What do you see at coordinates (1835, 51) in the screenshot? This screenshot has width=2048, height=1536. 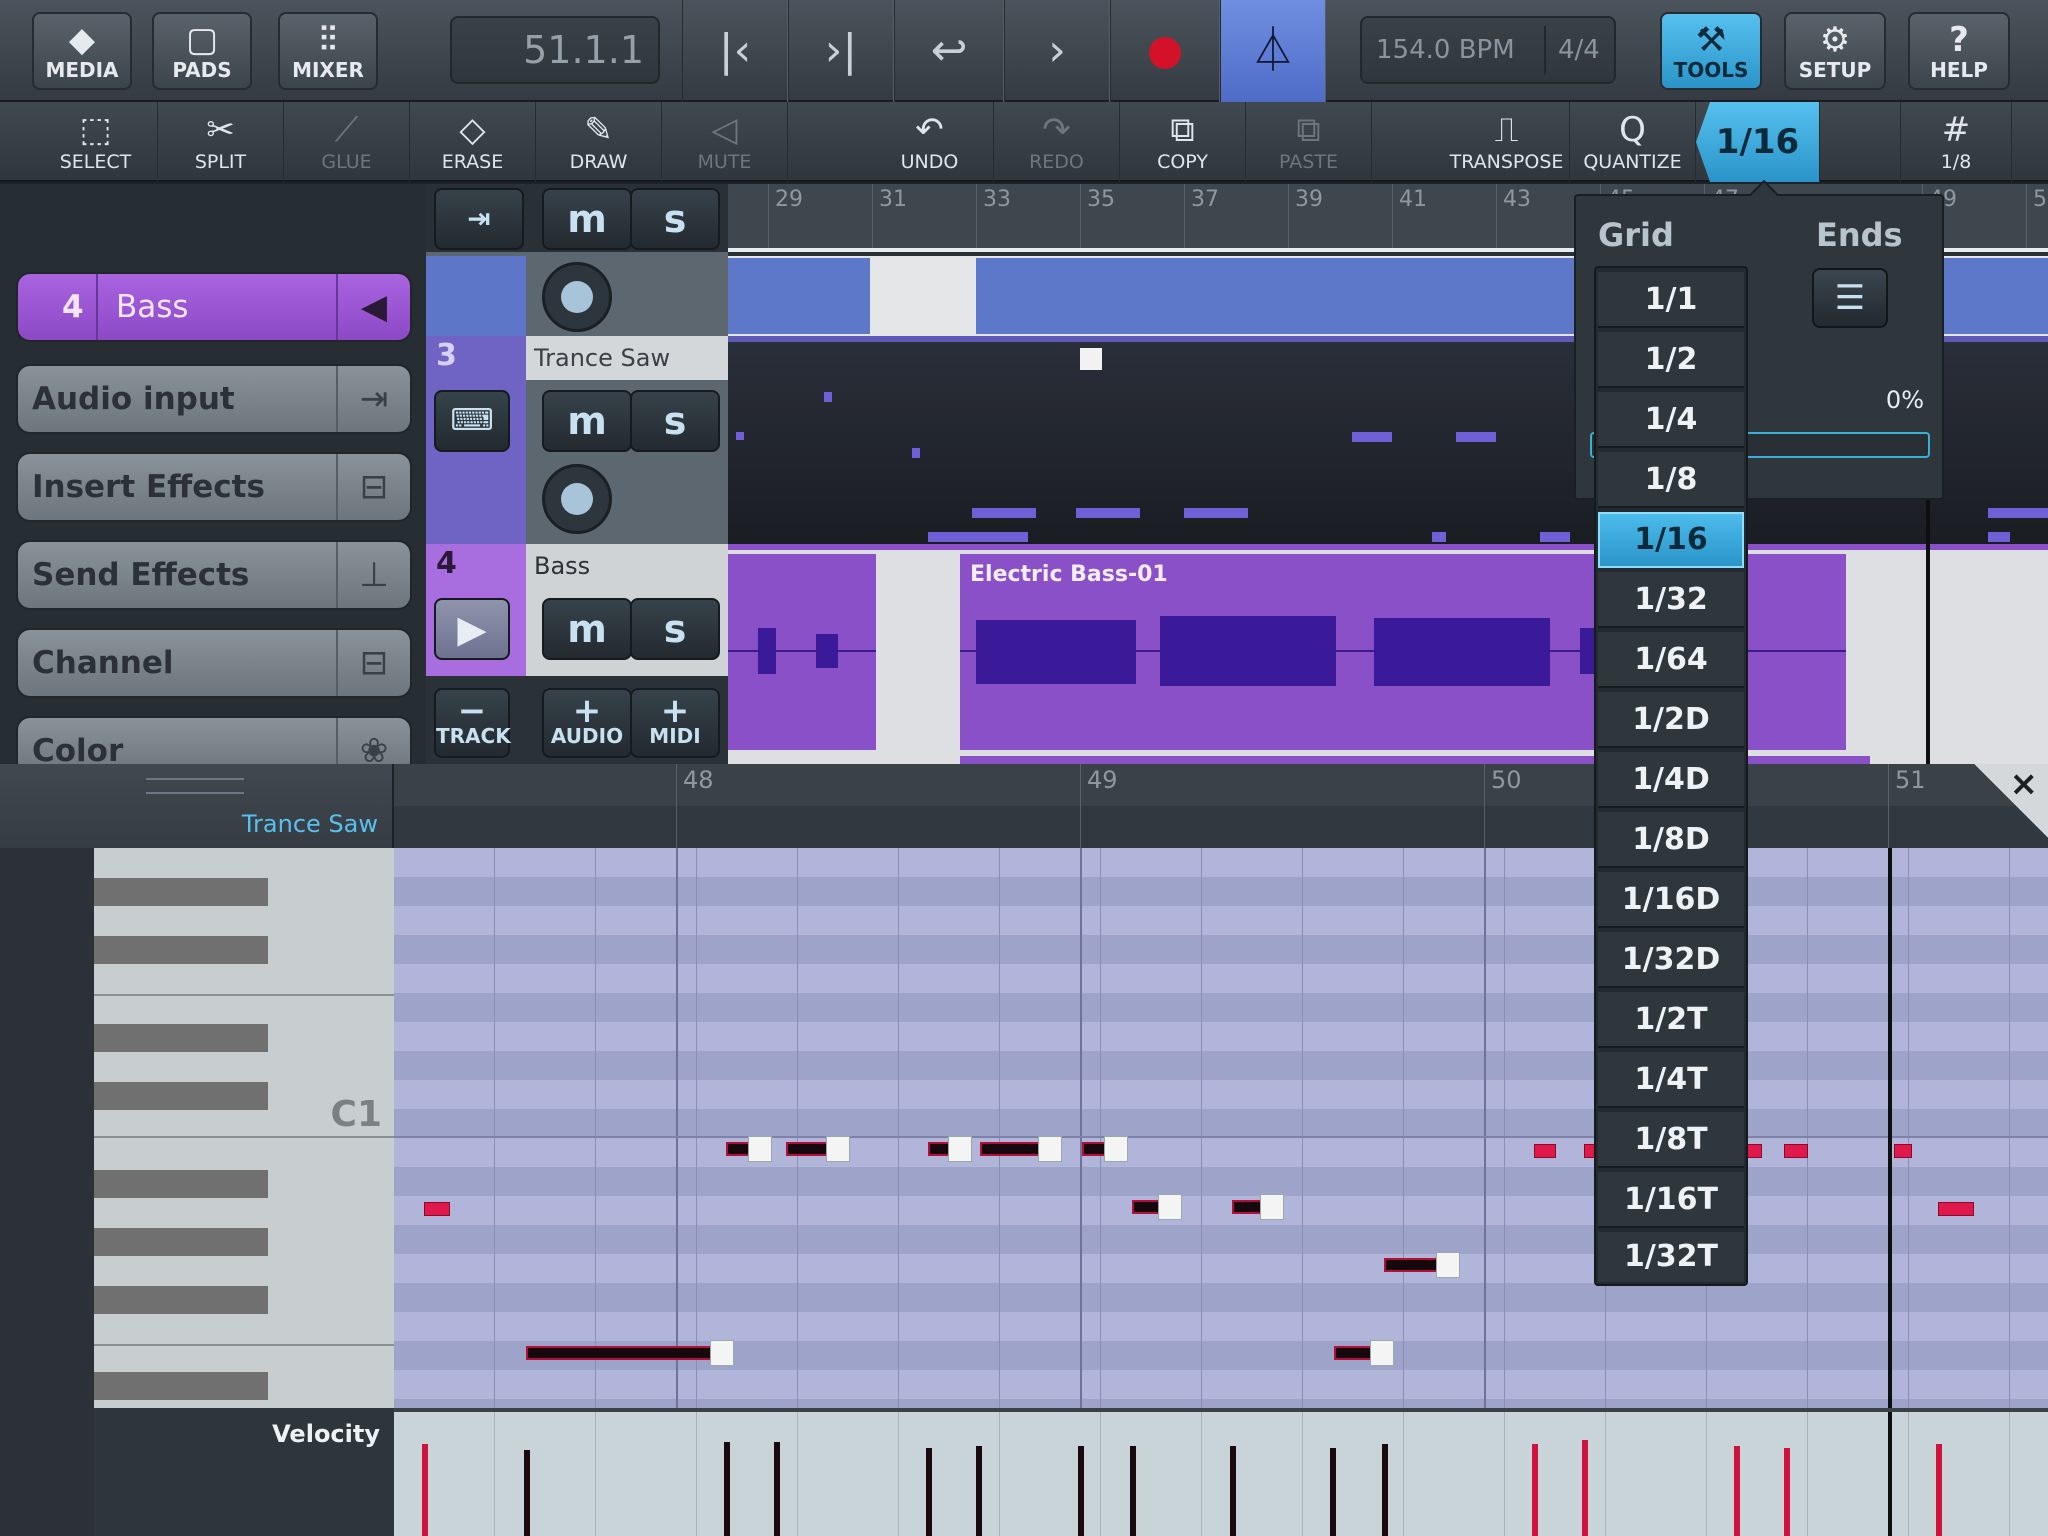 I see `setup-button: ⚙ SETUP` at bounding box center [1835, 51].